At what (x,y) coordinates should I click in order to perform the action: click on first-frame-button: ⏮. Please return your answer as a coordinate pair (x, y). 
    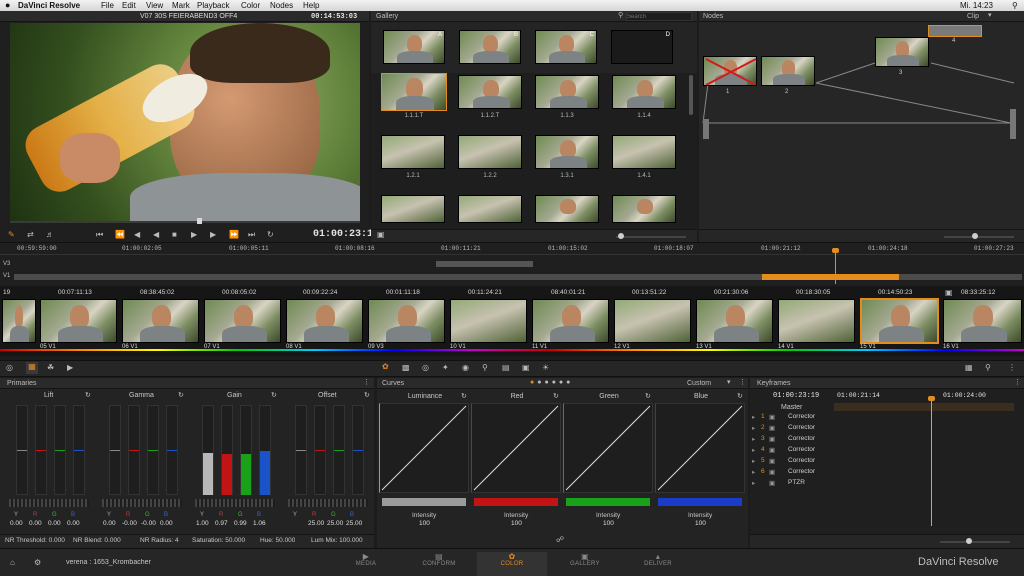
    Looking at the image, I should click on (99, 235).